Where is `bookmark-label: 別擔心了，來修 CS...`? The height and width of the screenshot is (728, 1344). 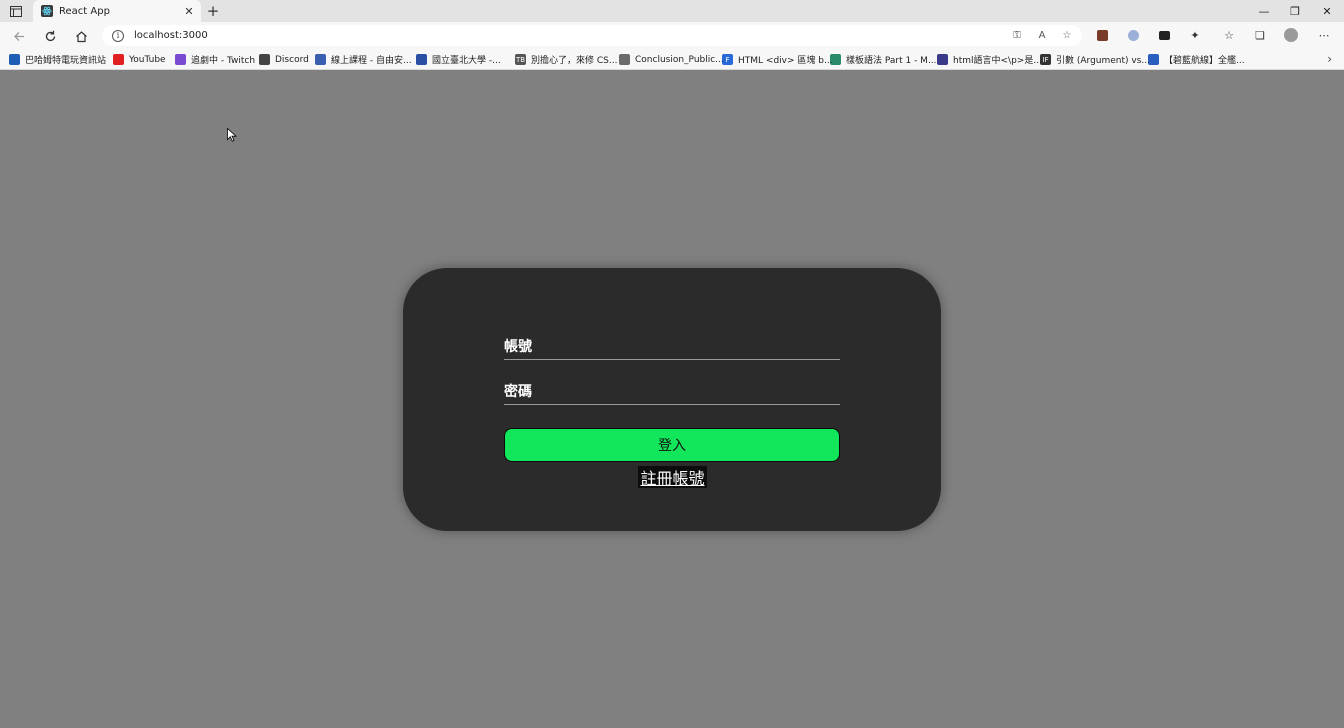 bookmark-label: 別擔心了，來修 CS... is located at coordinates (574, 61).